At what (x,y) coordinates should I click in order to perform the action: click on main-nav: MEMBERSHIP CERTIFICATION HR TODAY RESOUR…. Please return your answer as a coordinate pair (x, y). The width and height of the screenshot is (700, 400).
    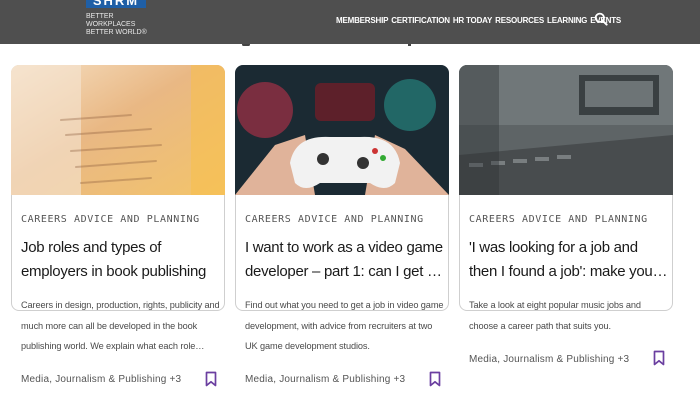
    Looking at the image, I should click on (480, 20).